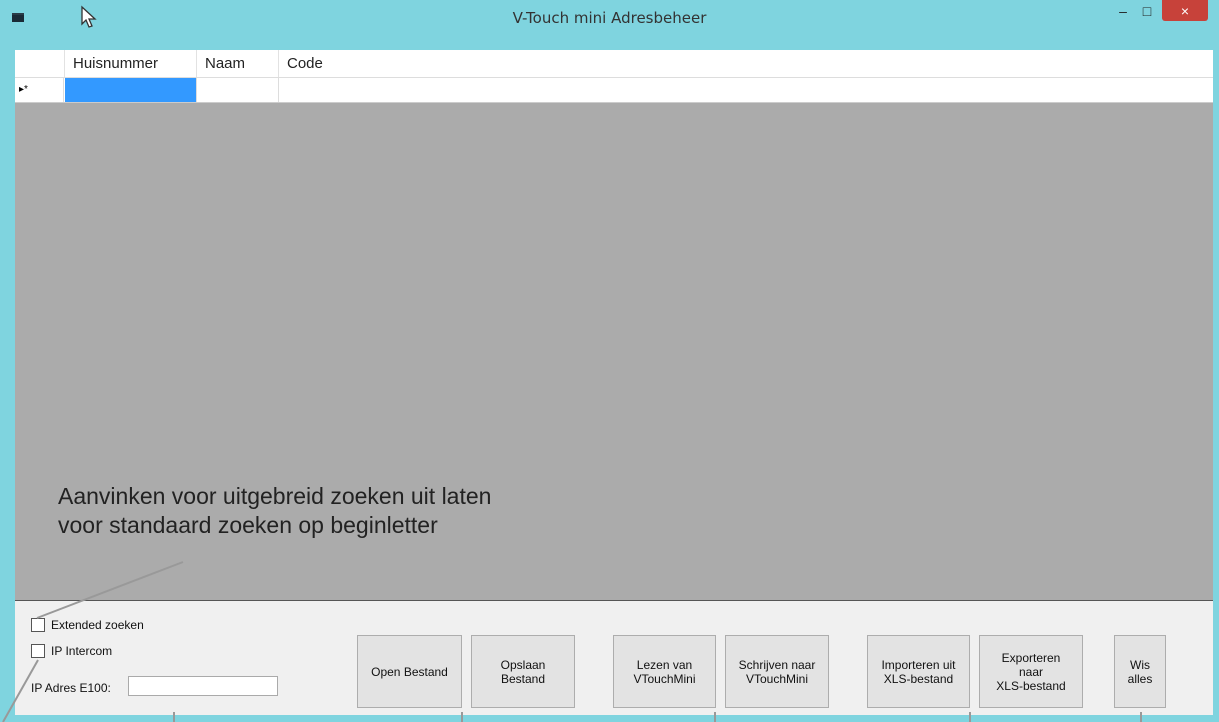  Describe the element at coordinates (38, 651) in the screenshot. I see `ip-intercom-box` at that location.